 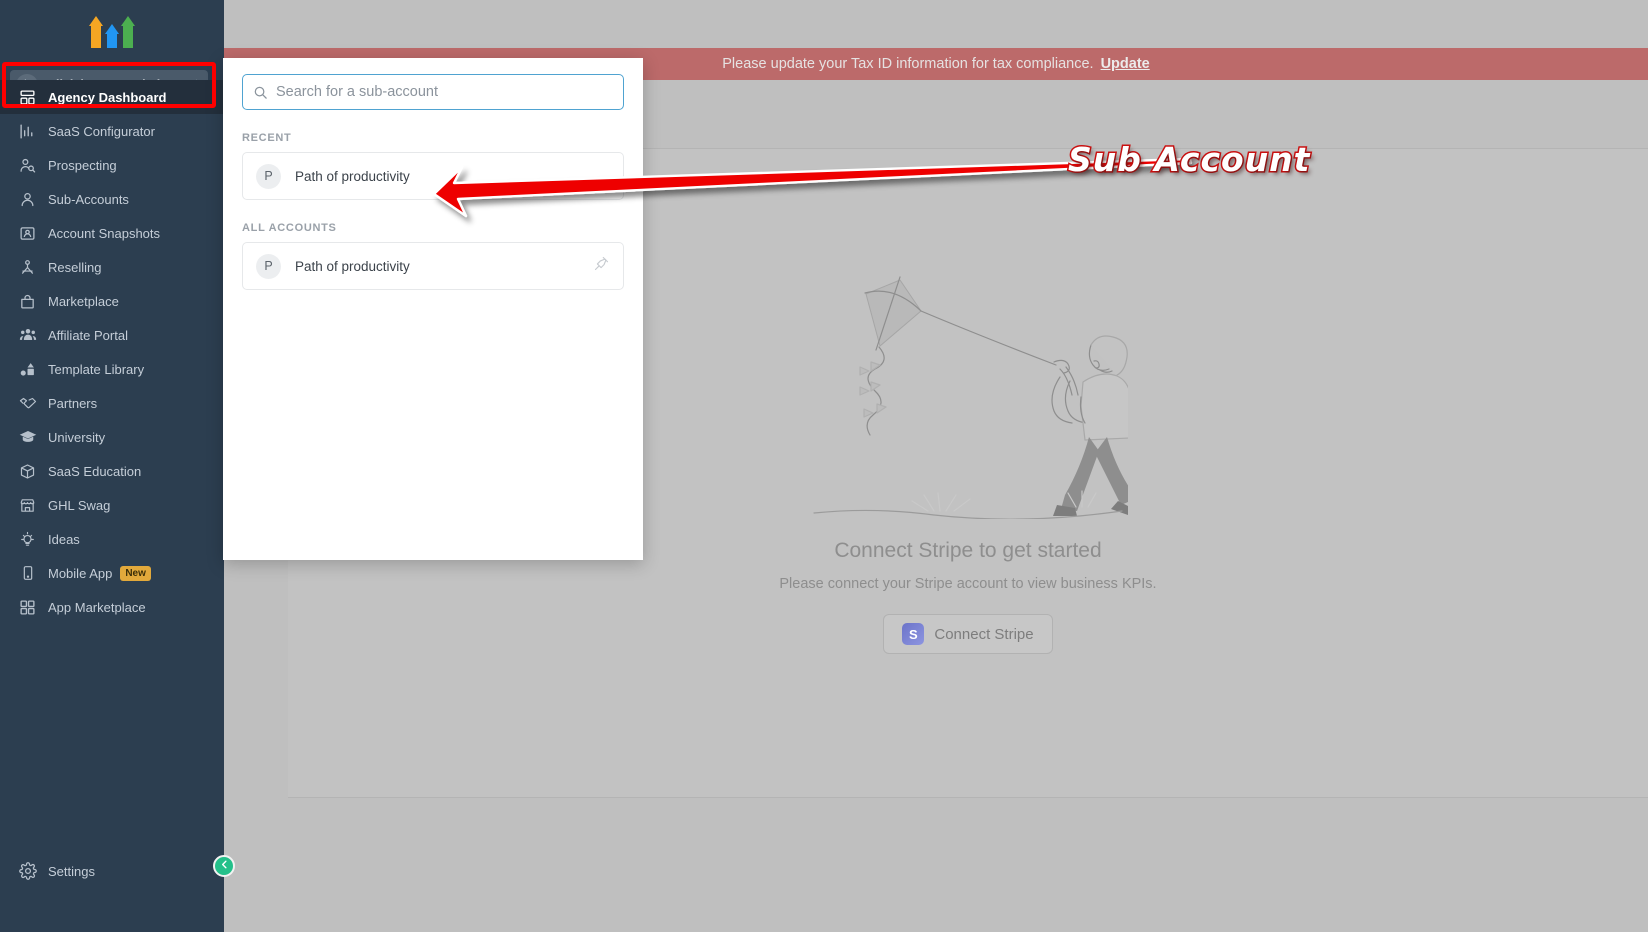 What do you see at coordinates (27, 165) in the screenshot?
I see `user-search-icon` at bounding box center [27, 165].